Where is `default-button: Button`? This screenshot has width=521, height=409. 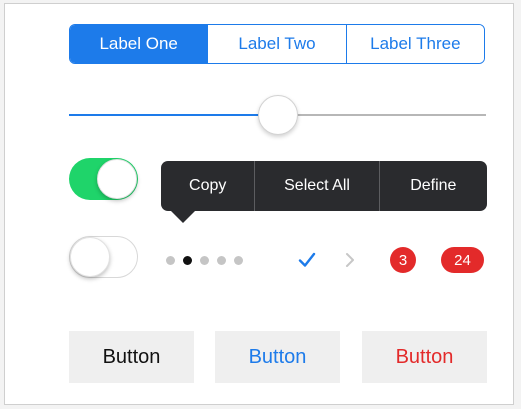 default-button: Button is located at coordinates (131, 357).